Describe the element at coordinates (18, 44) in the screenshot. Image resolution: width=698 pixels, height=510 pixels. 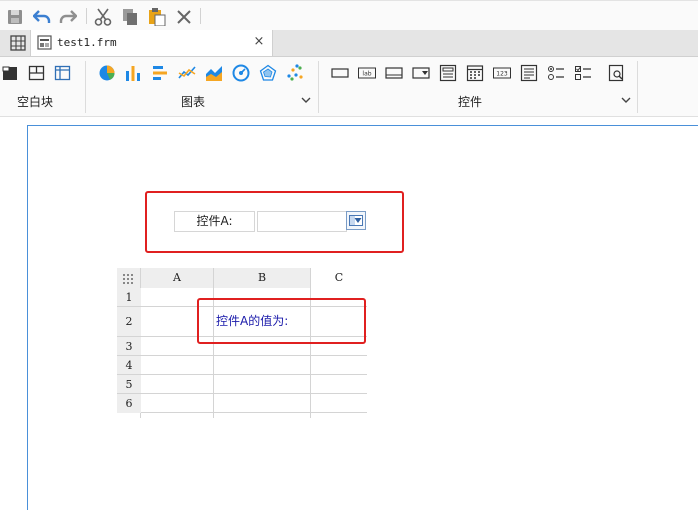
I see `grid-view-icon` at that location.